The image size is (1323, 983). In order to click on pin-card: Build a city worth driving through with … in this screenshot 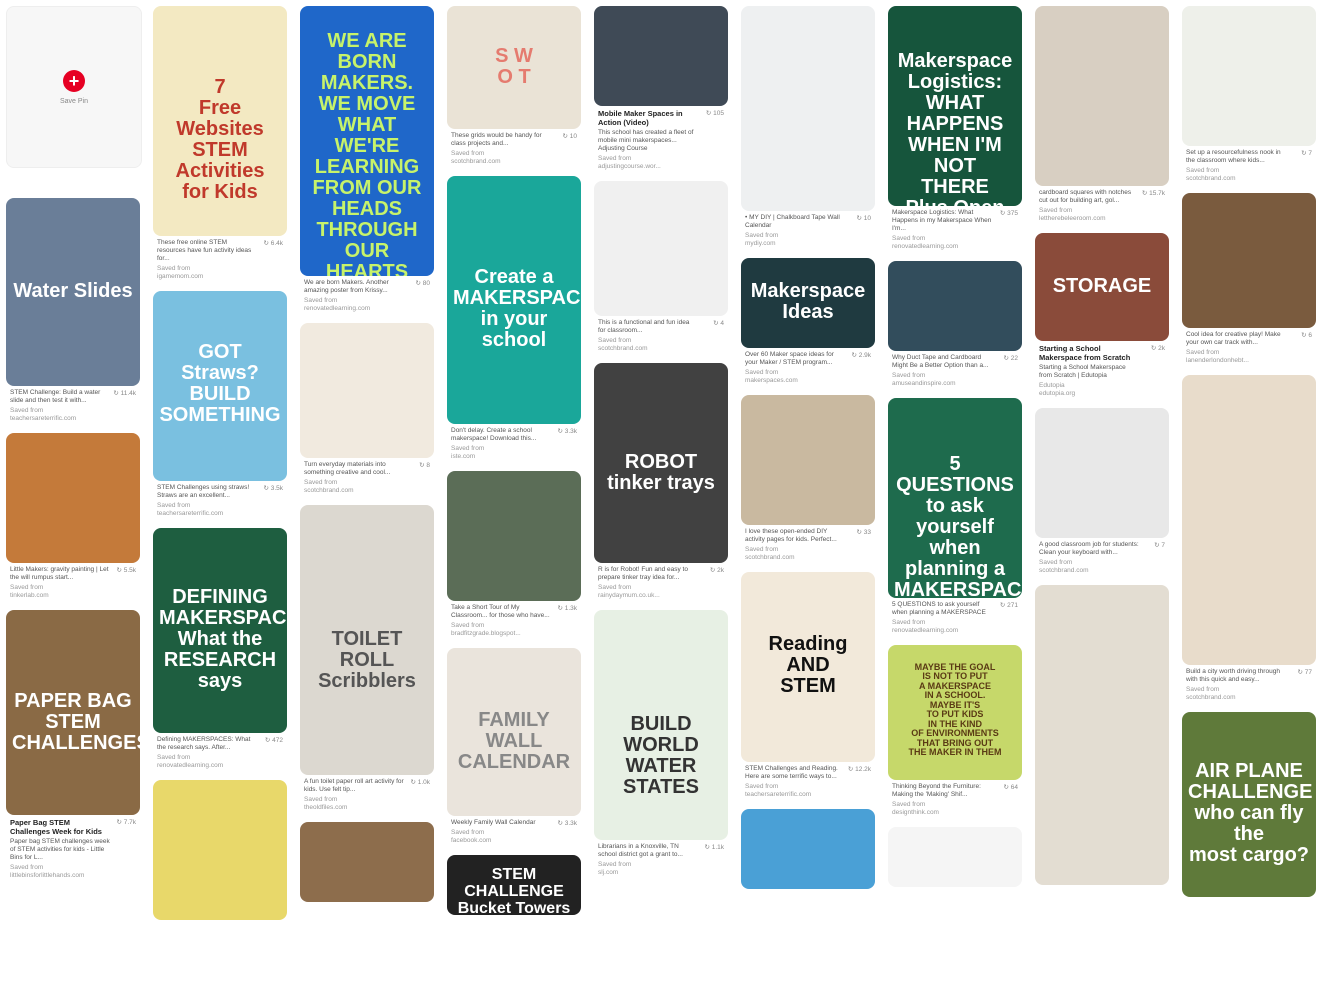, I will do `click(1249, 543)`.